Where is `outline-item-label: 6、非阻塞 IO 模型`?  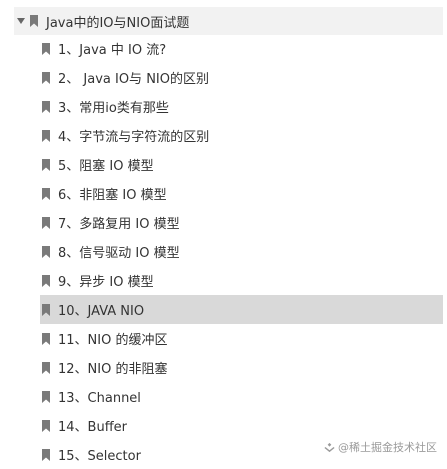
outline-item-label: 6、非阻塞 IO 模型 is located at coordinates (112, 195).